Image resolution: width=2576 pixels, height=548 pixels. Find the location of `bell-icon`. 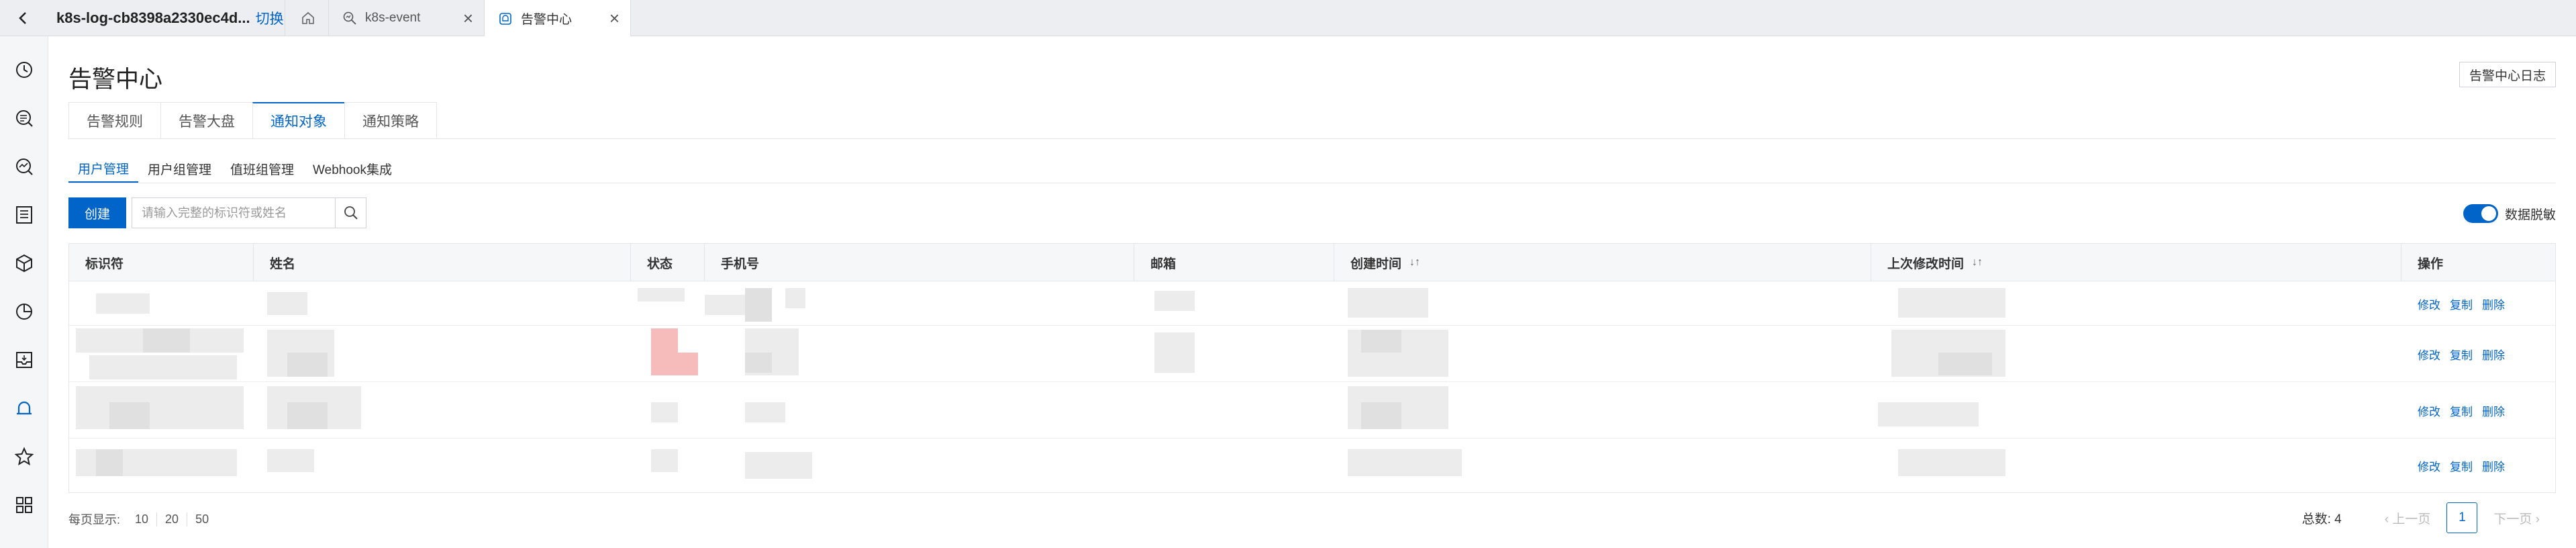

bell-icon is located at coordinates (24, 408).